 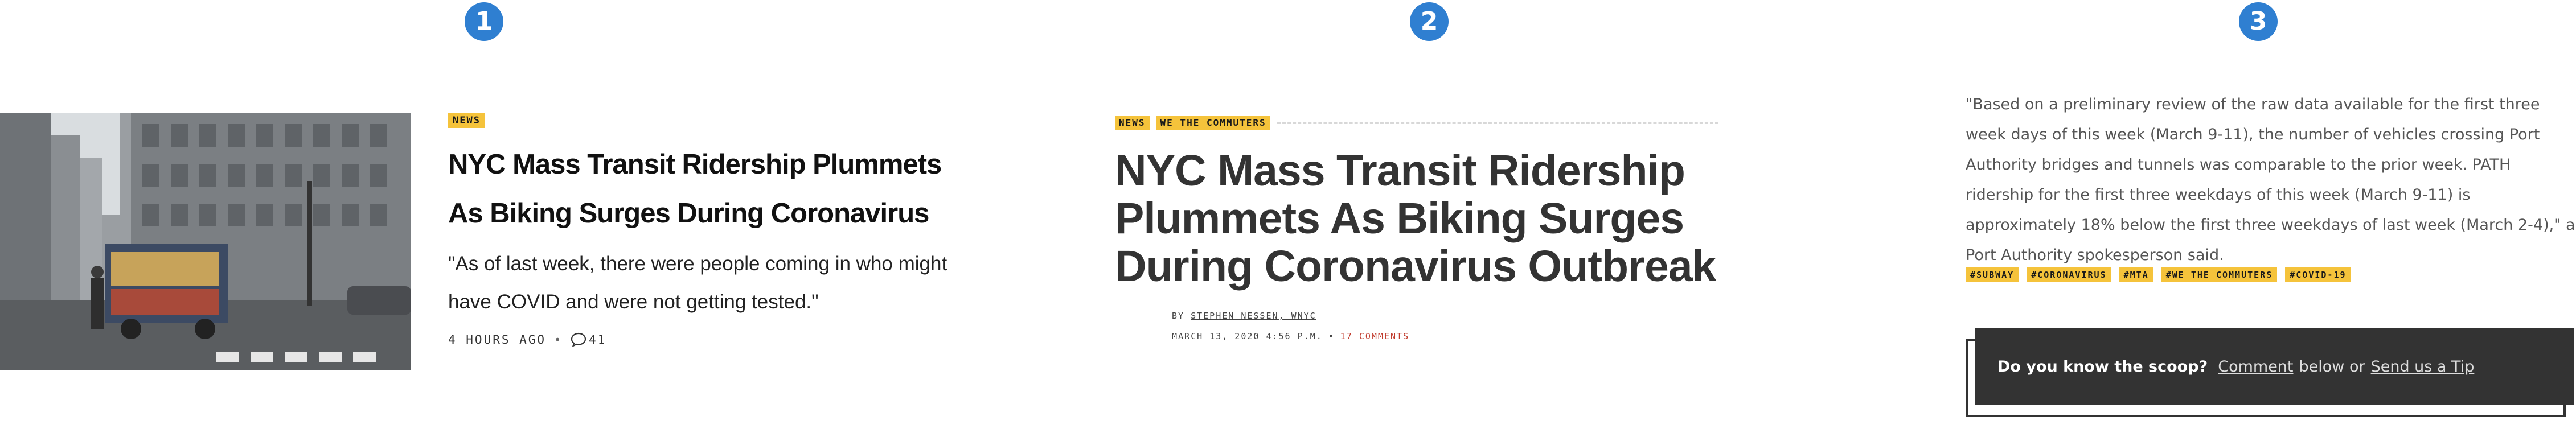 I want to click on article-thumbnail, so click(x=205, y=241).